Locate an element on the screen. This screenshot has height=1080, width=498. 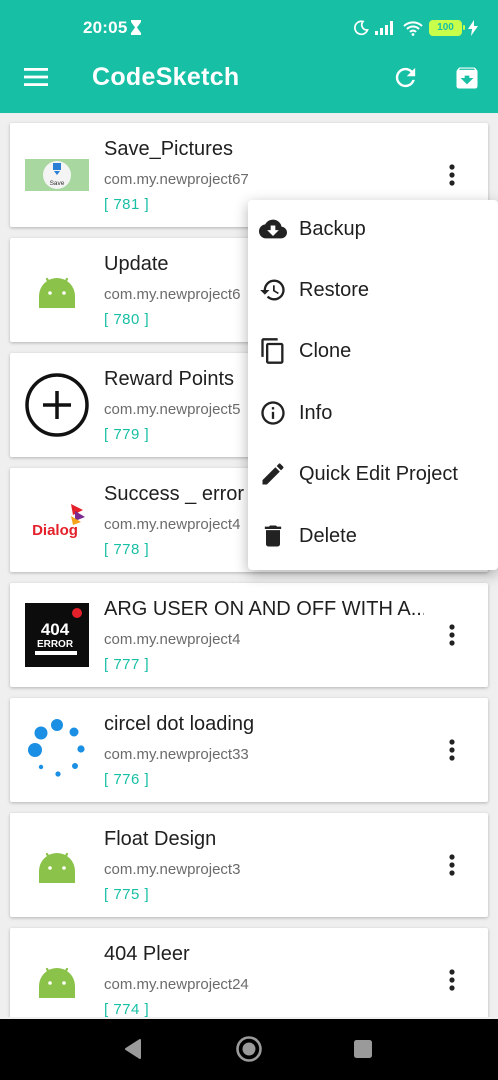
project-id: [ 780 ] is located at coordinates (127, 319).